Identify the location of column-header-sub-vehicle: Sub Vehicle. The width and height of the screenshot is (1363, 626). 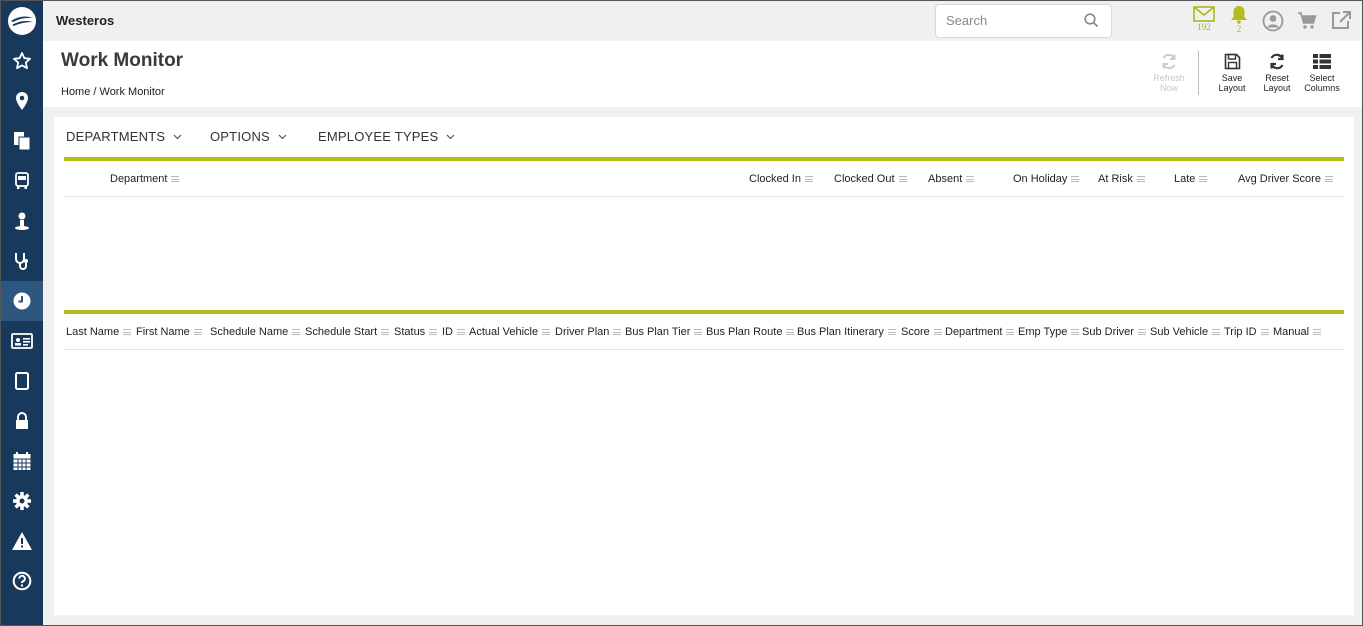
(1185, 332).